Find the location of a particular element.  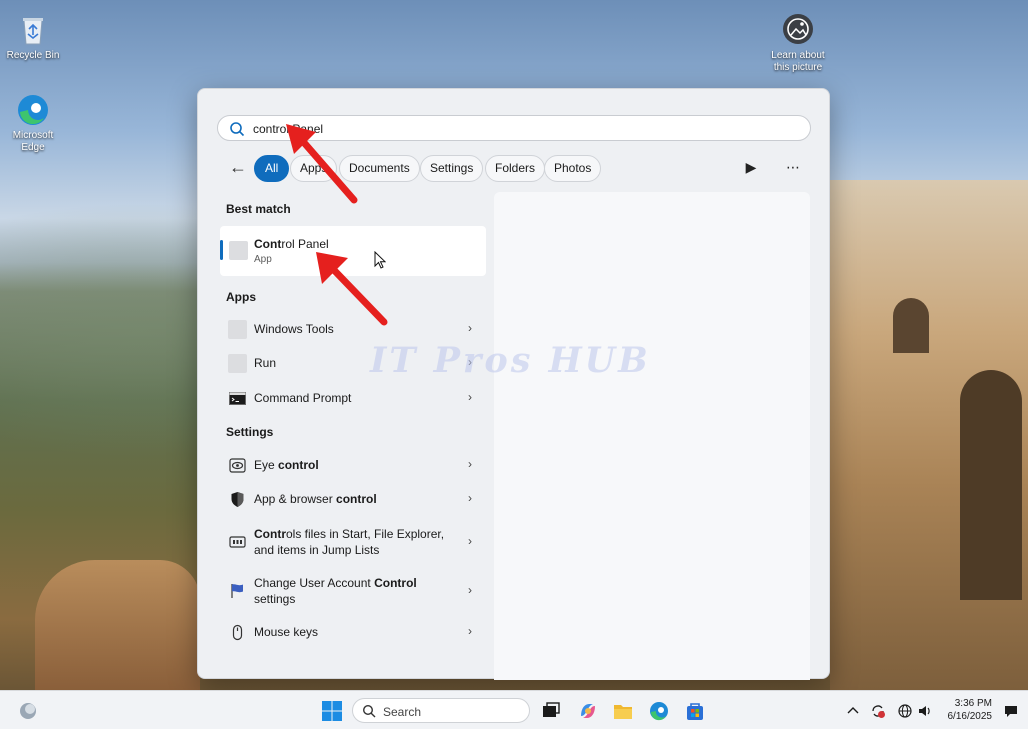

label-line2: settings is located at coordinates (275, 599).